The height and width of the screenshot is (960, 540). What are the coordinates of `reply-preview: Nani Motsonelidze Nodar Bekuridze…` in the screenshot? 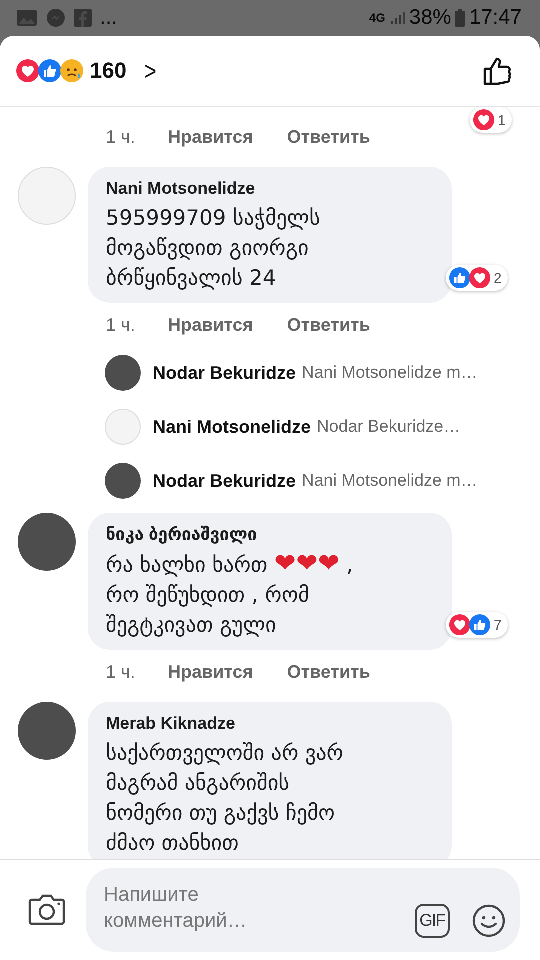 It's located at (322, 427).